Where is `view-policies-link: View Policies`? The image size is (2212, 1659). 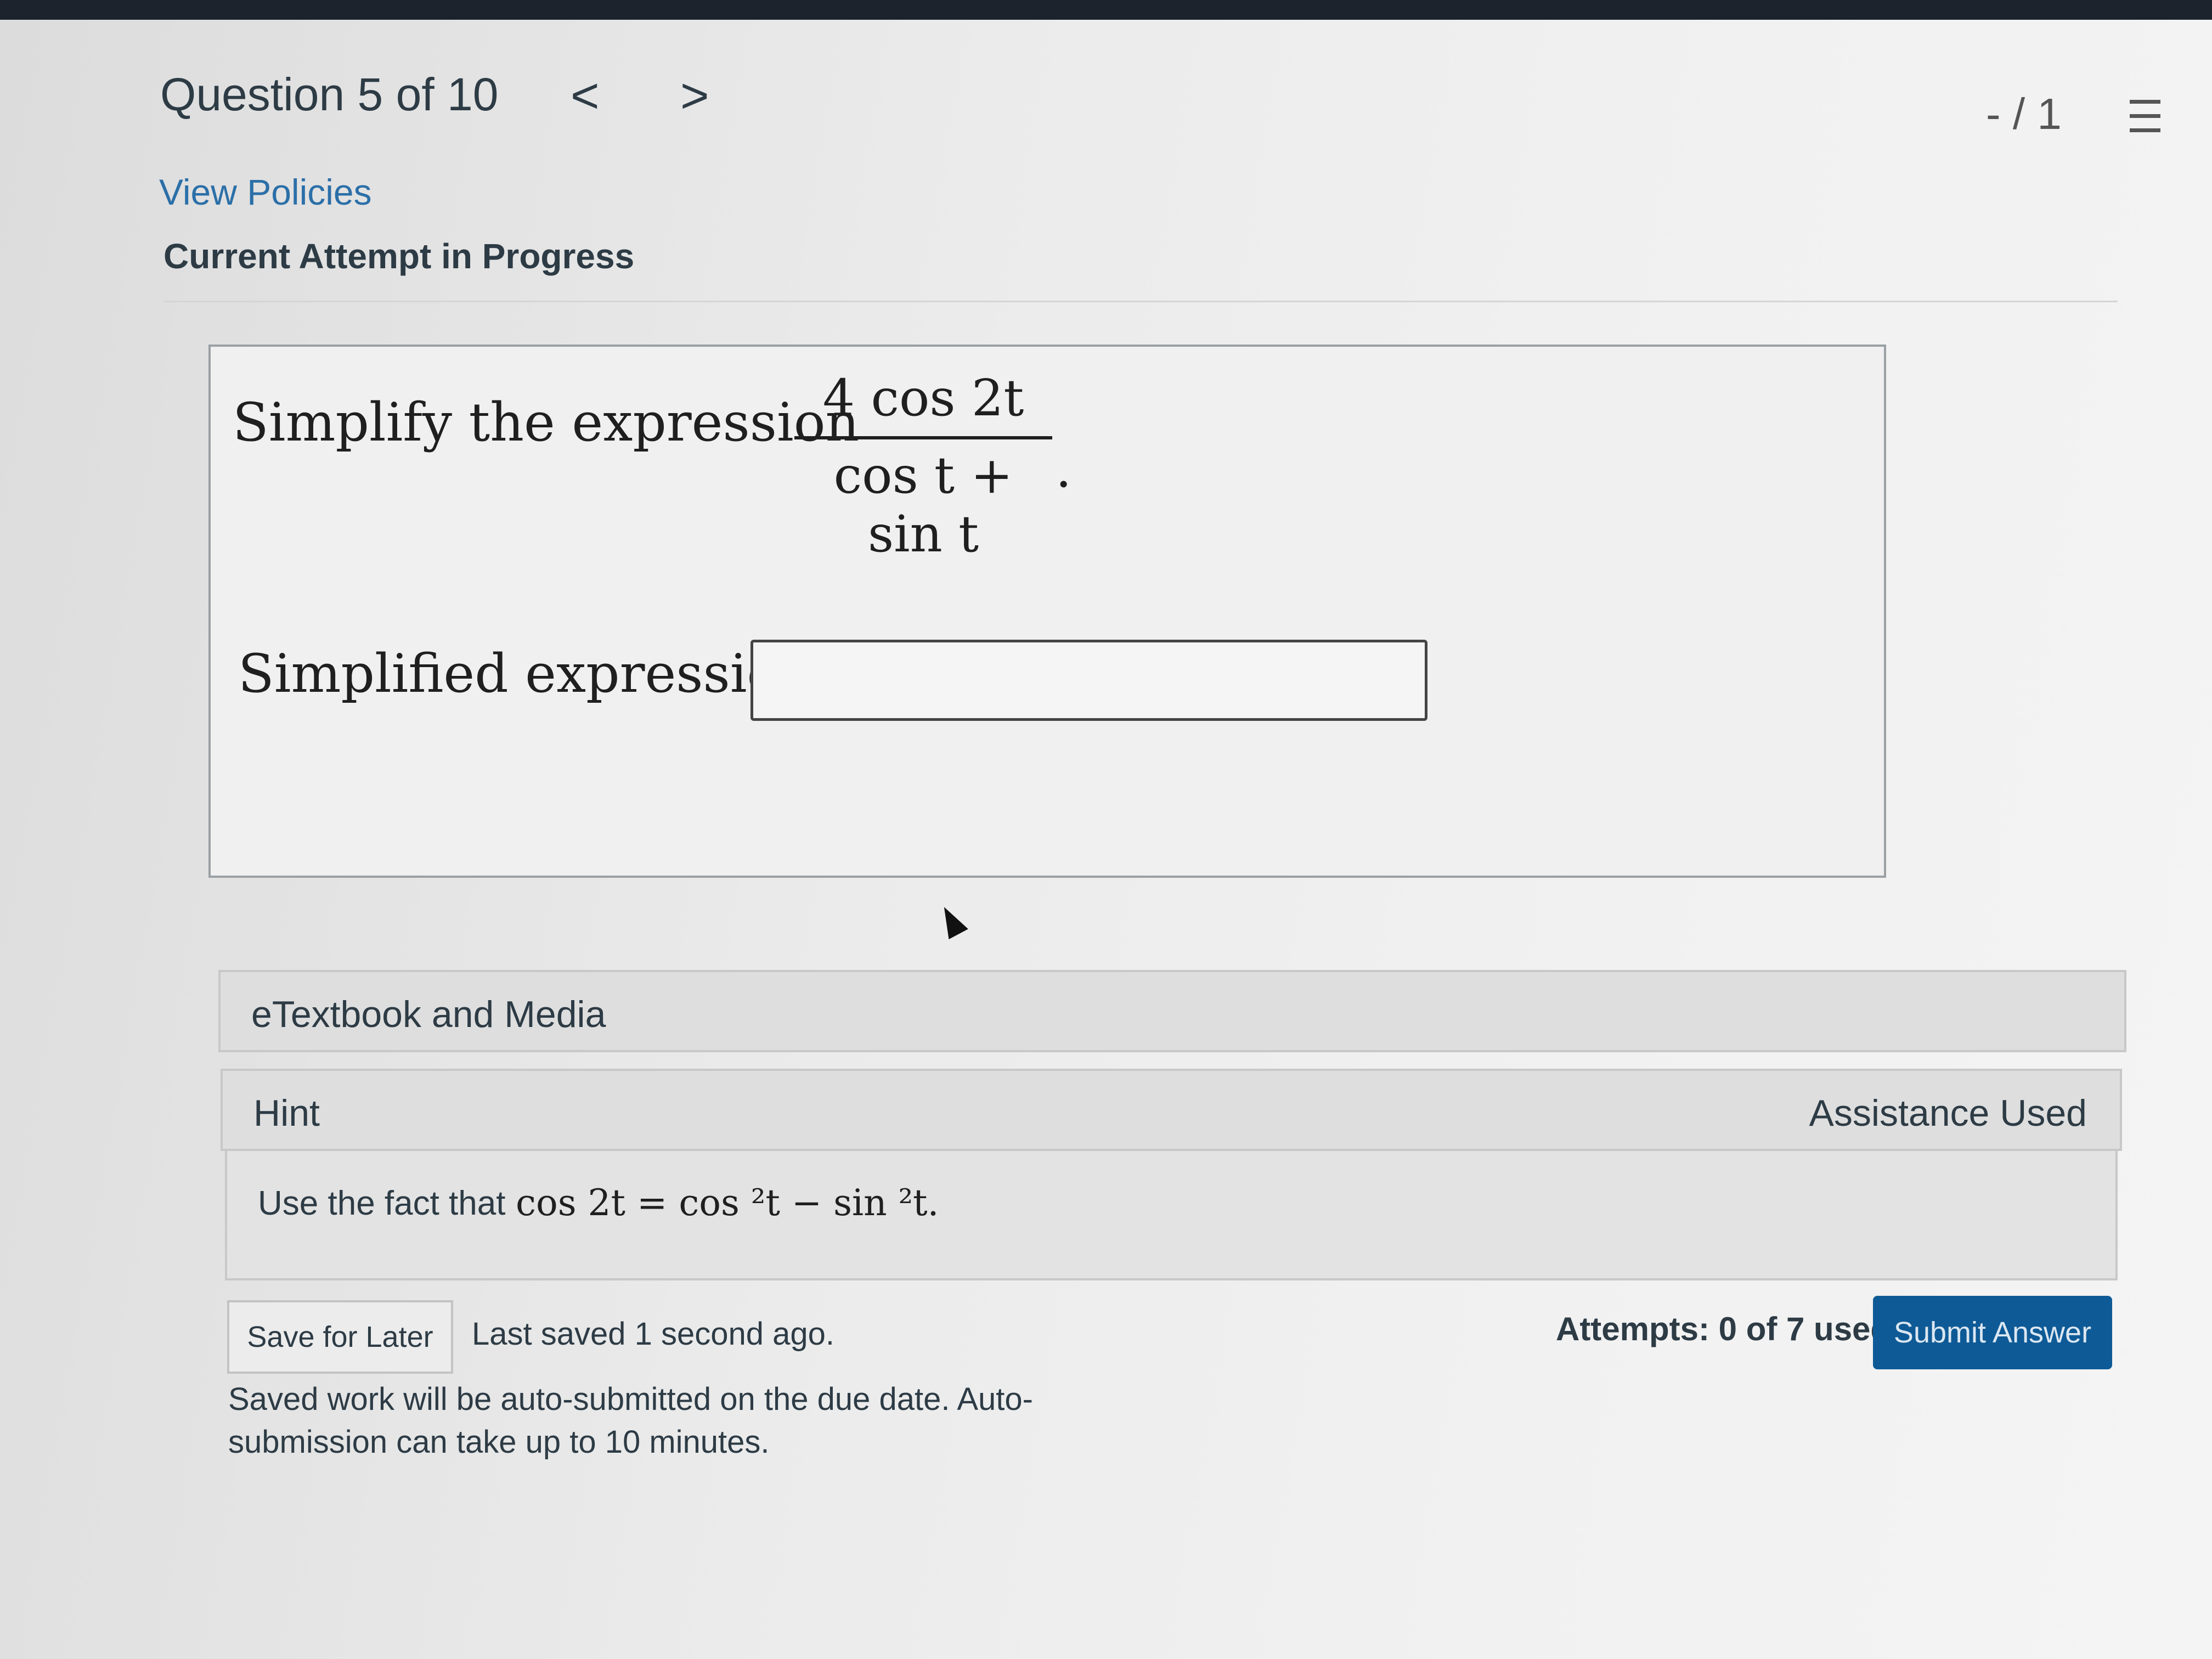 view-policies-link: View Policies is located at coordinates (265, 192).